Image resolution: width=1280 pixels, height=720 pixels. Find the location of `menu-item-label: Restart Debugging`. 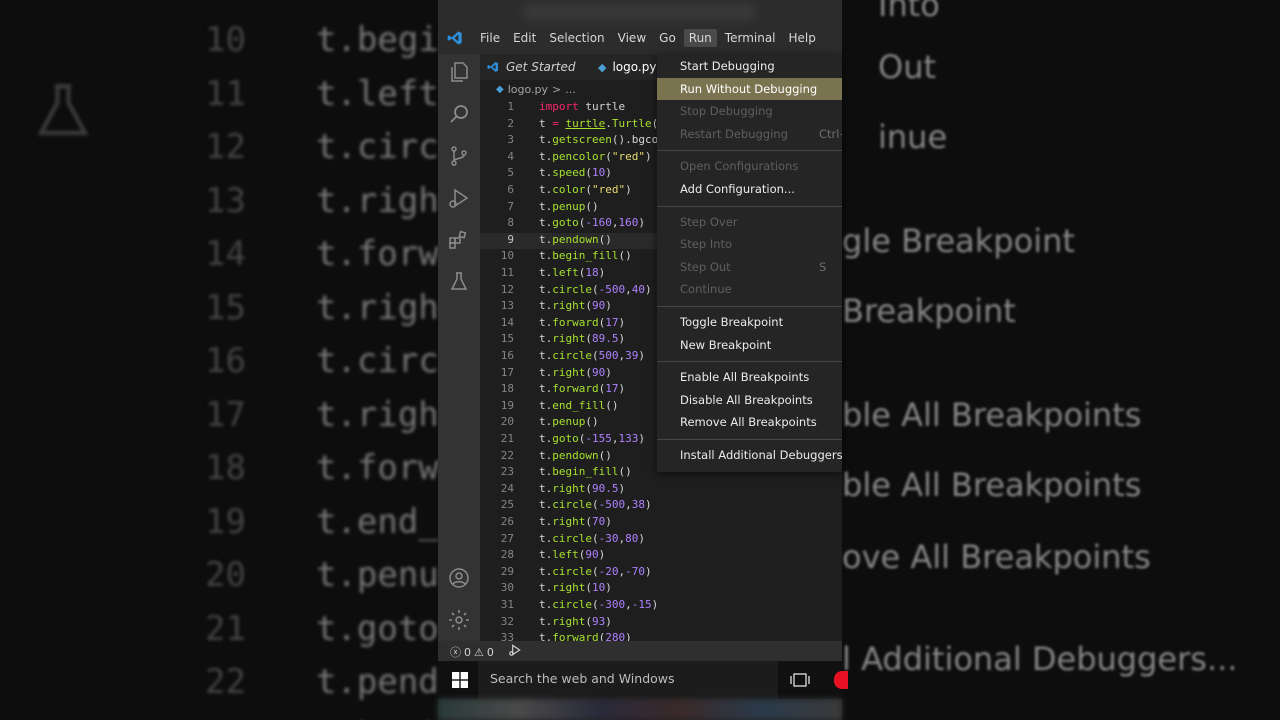

menu-item-label: Restart Debugging is located at coordinates (734, 133).